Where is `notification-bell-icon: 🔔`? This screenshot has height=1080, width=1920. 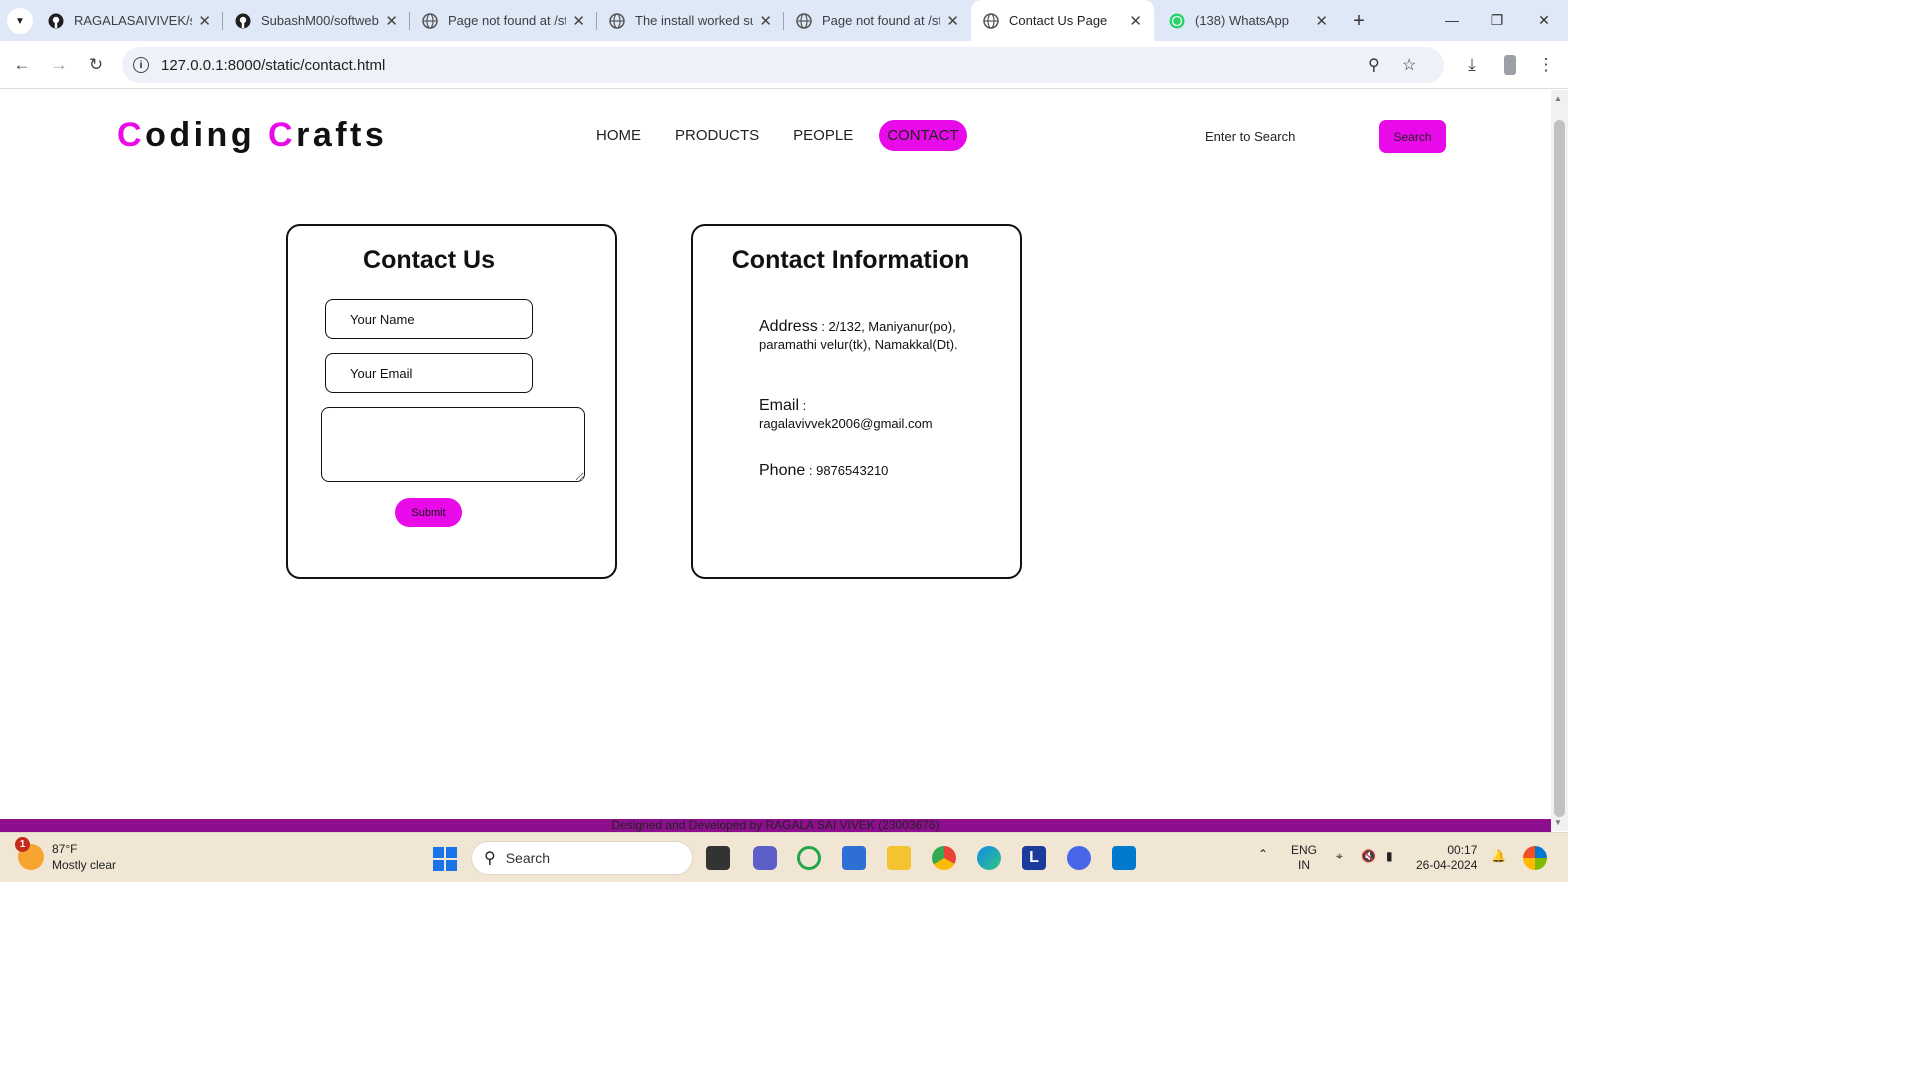 notification-bell-icon: 🔔 is located at coordinates (1498, 856).